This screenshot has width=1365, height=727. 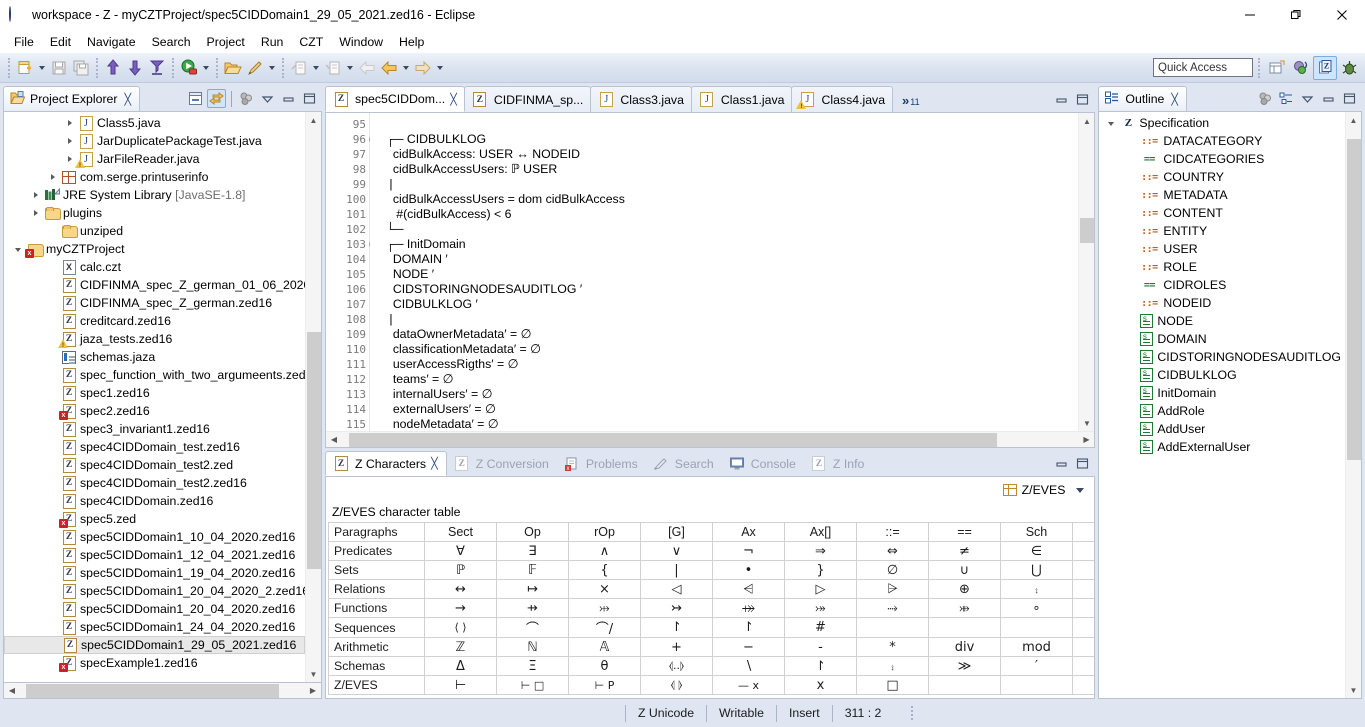 What do you see at coordinates (440, 68) in the screenshot?
I see `forward-dropdown-arrow` at bounding box center [440, 68].